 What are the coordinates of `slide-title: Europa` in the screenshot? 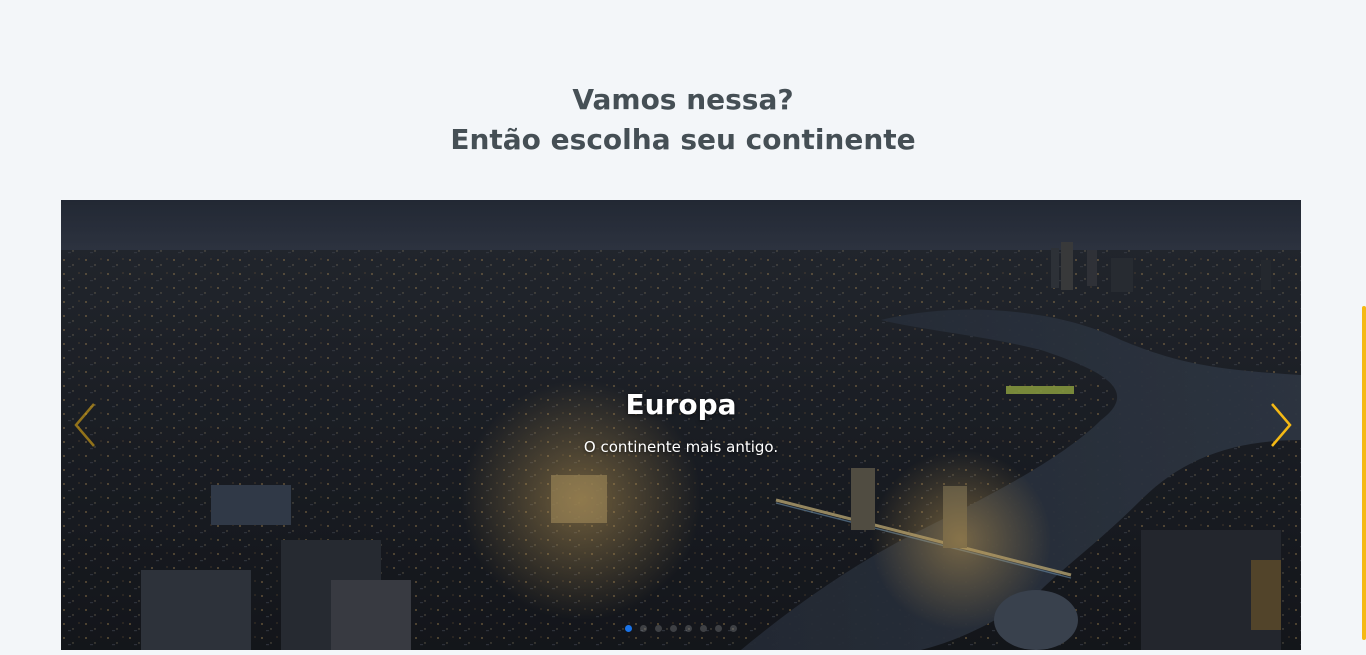 It's located at (681, 404).